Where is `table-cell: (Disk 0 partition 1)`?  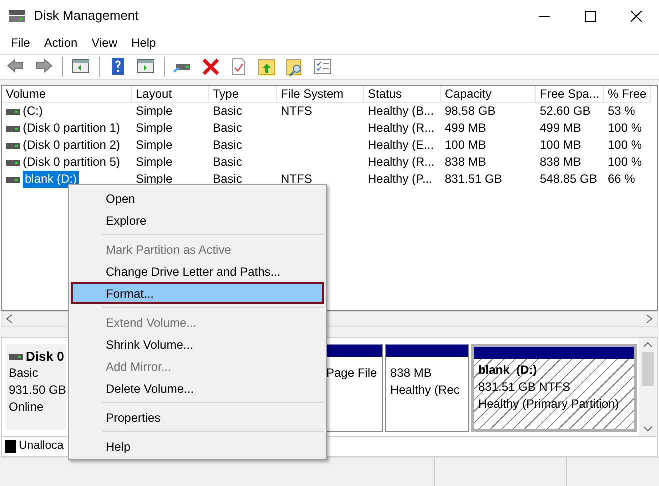 table-cell: (Disk 0 partition 1) is located at coordinates (71, 128).